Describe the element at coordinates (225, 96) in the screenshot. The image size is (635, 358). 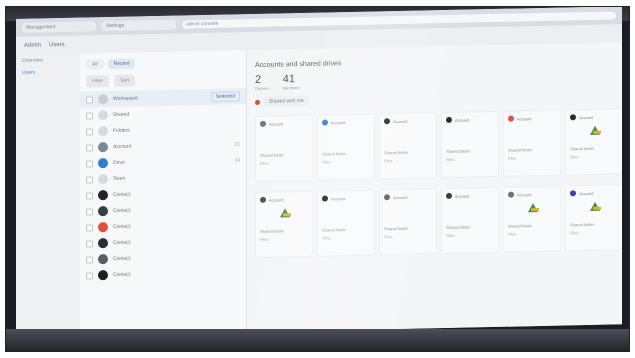
I see `status-badge: Selected` at that location.